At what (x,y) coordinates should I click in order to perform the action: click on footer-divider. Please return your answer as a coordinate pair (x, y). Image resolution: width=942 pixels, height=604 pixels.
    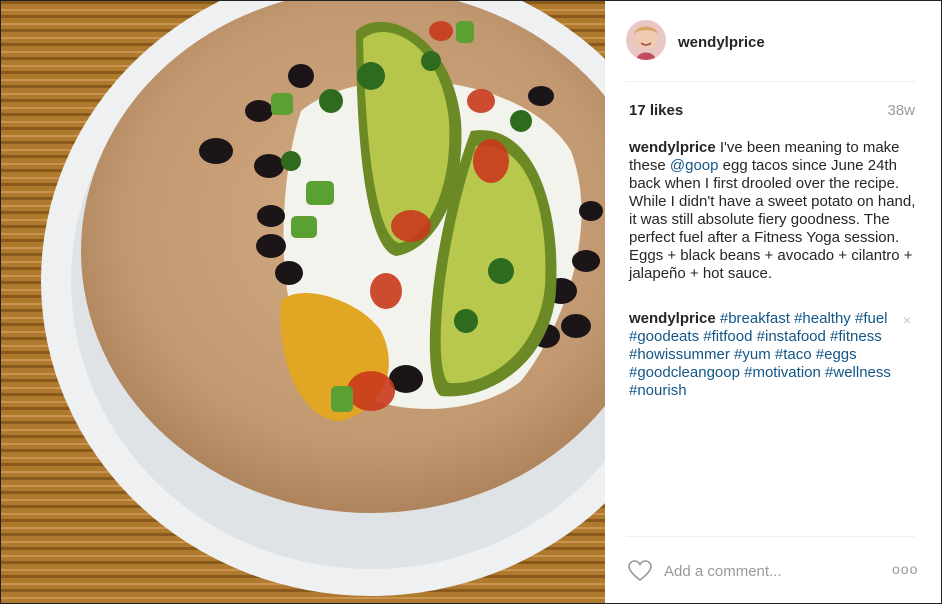
    Looking at the image, I should click on (770, 536).